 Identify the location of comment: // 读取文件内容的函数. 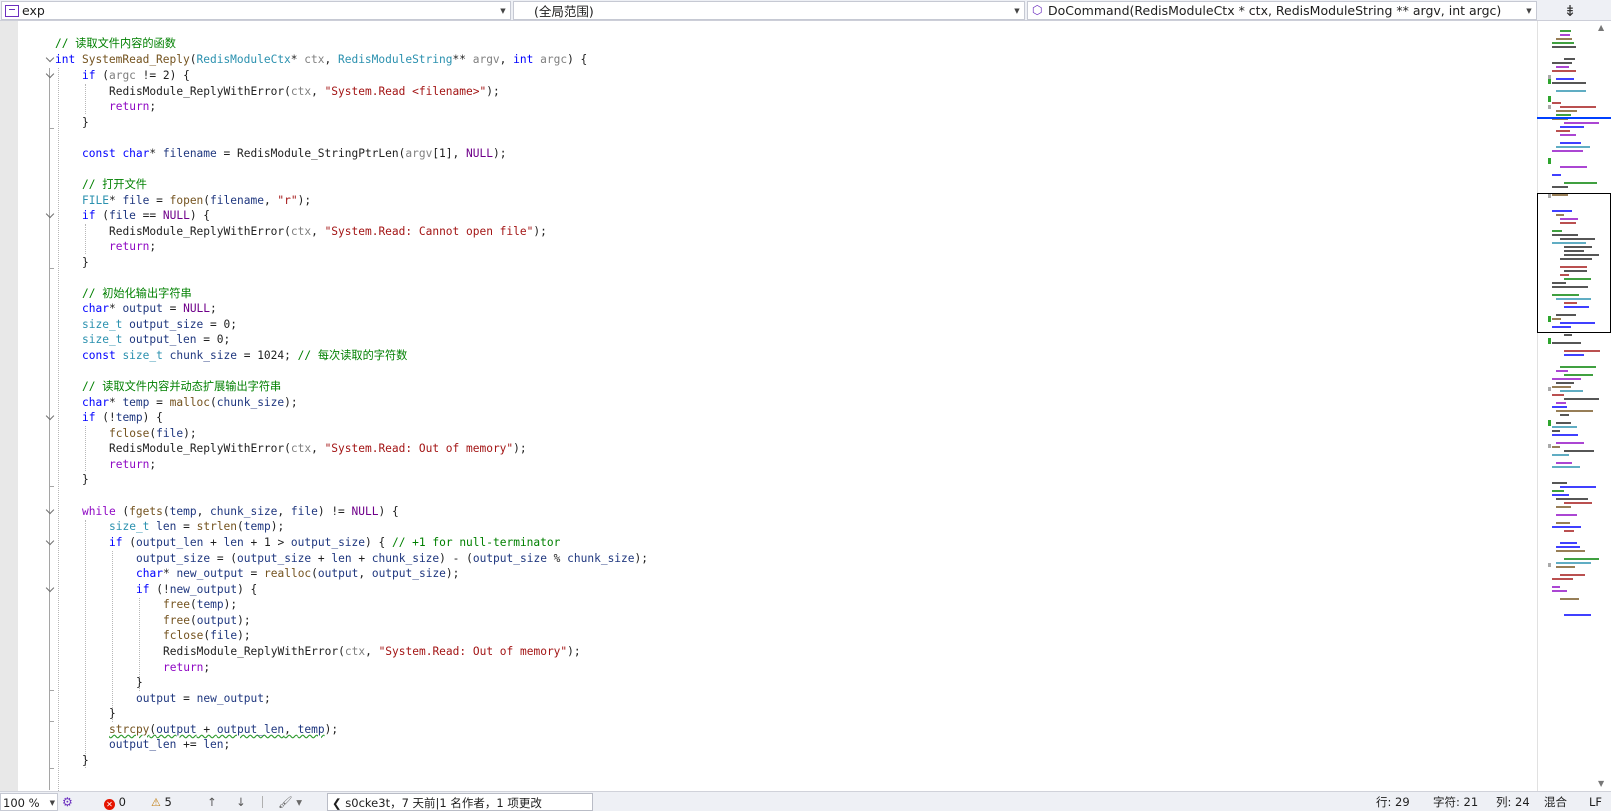
(115, 43).